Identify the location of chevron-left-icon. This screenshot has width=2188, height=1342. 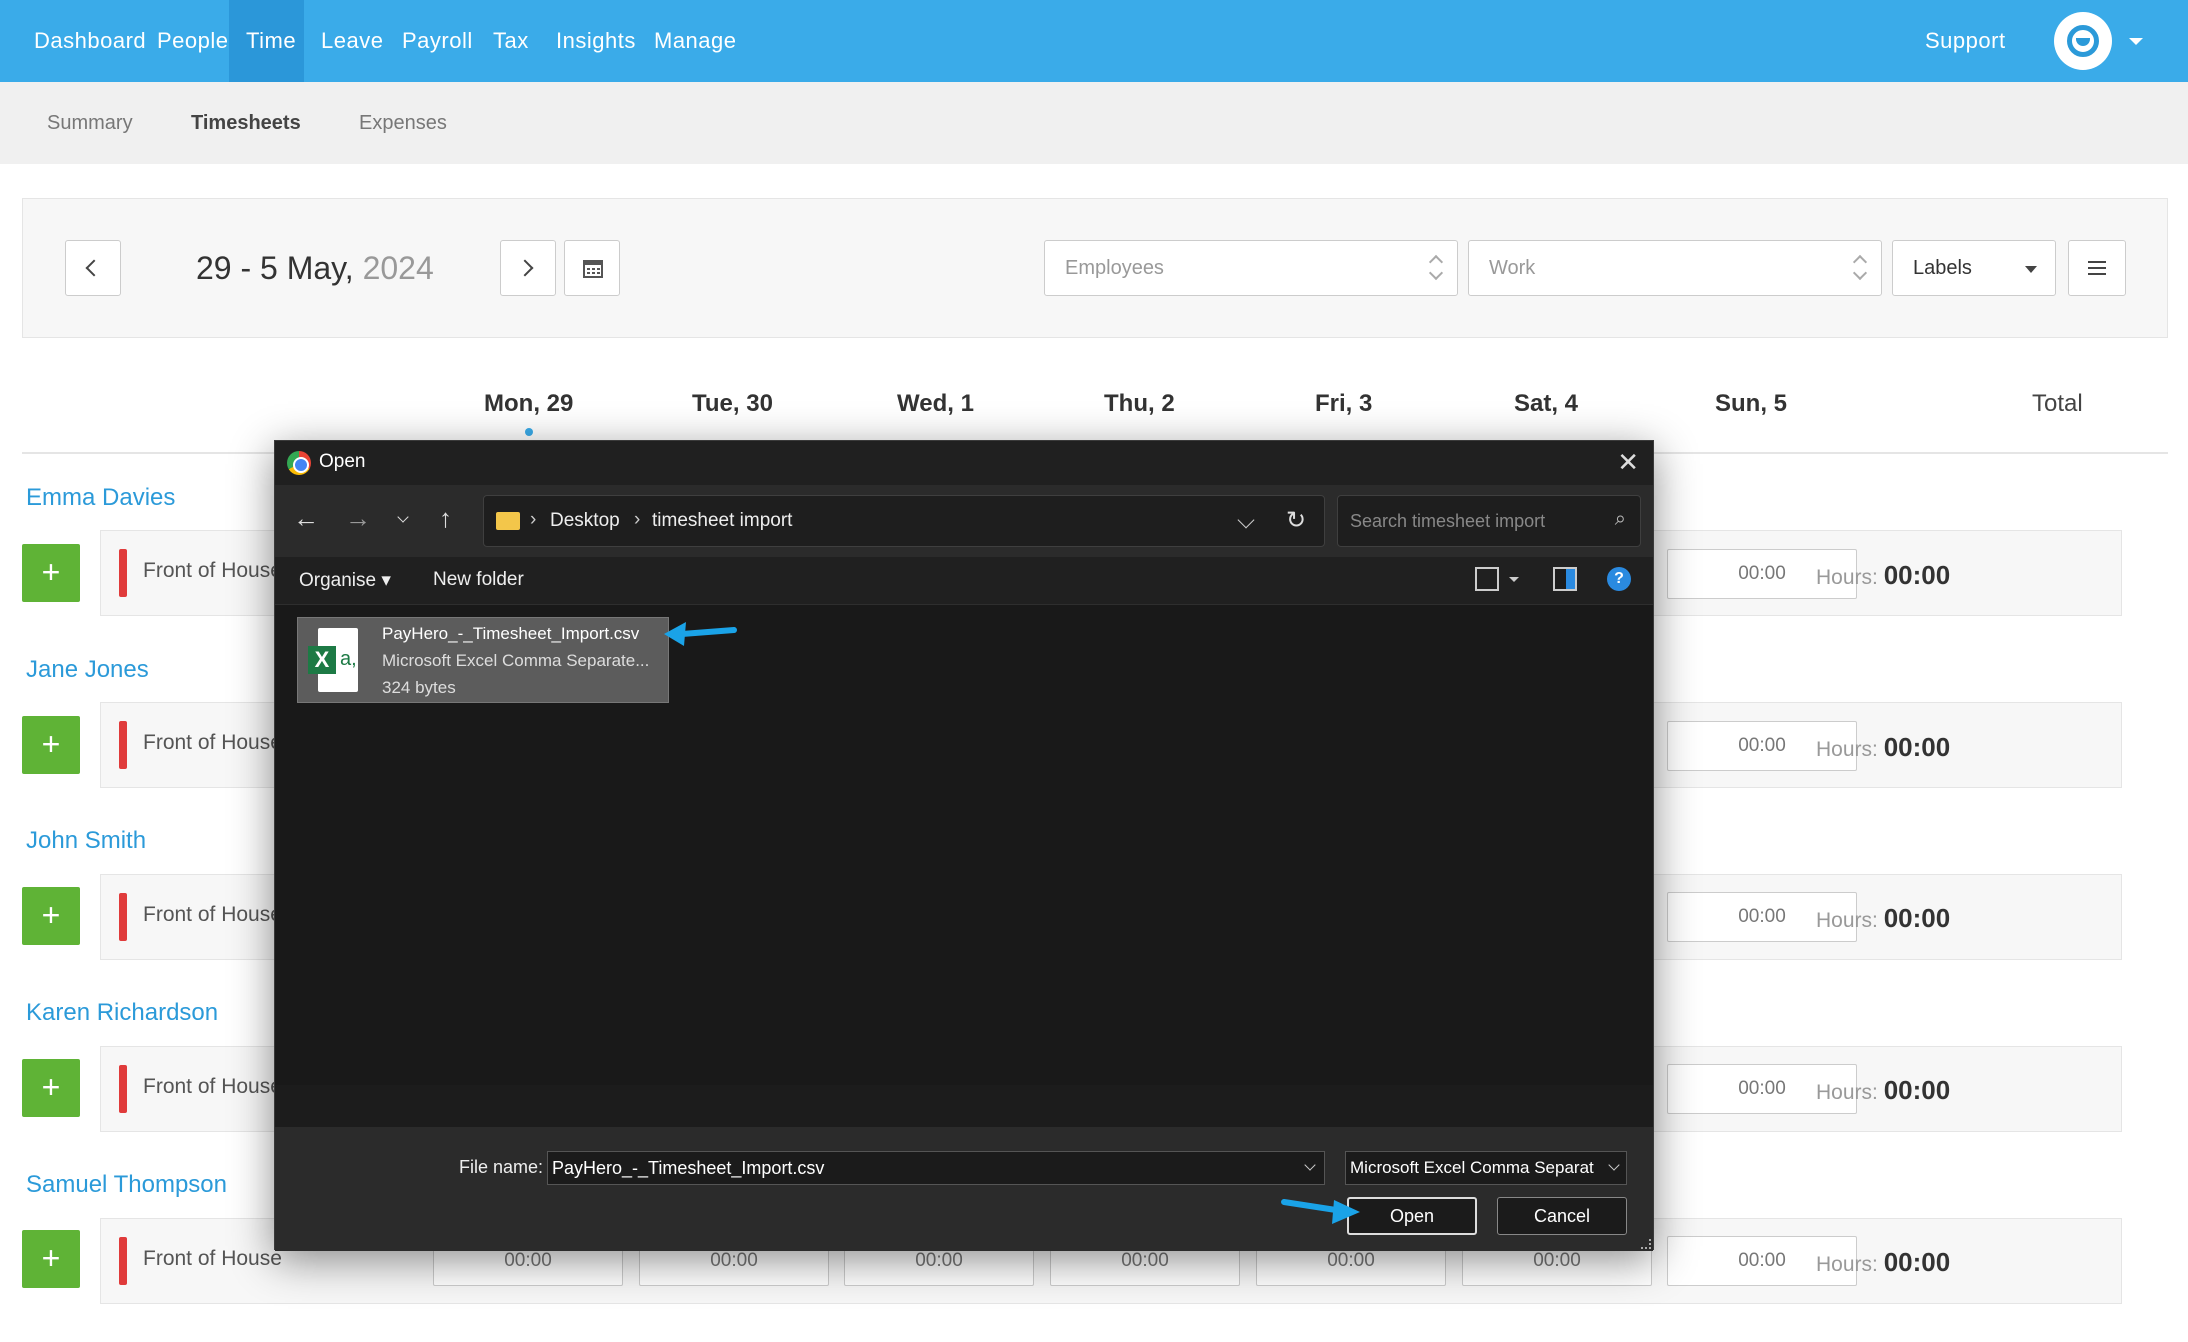
(94, 268).